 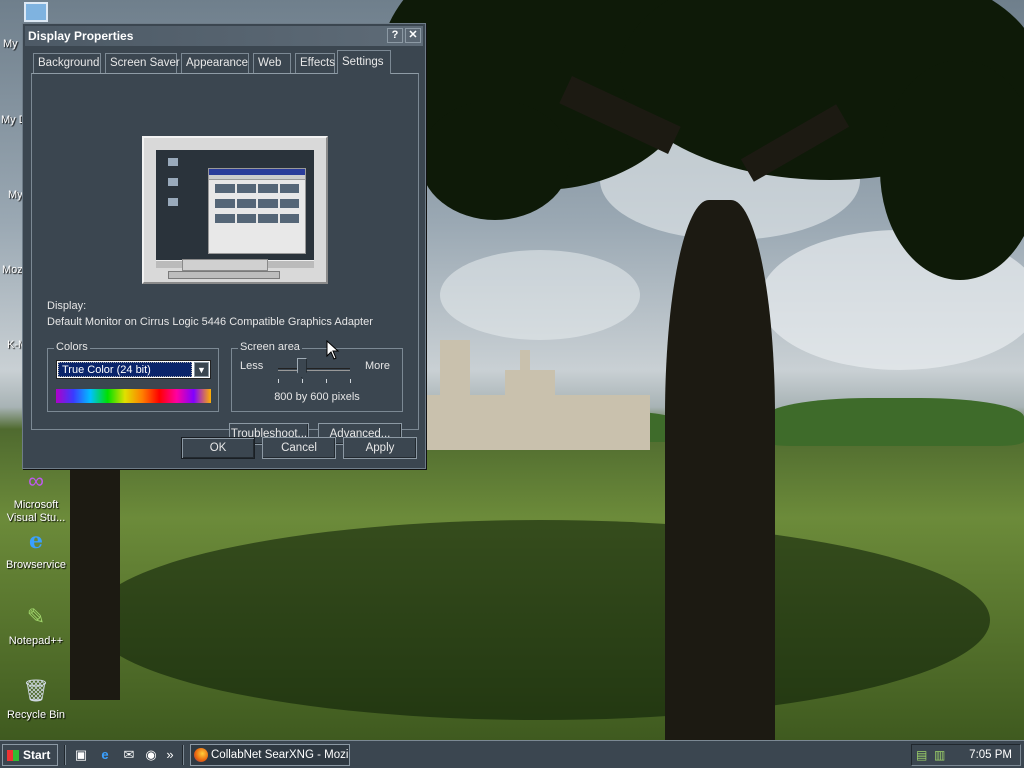 I want to click on network-tray-icon: ▤, so click(x=923, y=755).